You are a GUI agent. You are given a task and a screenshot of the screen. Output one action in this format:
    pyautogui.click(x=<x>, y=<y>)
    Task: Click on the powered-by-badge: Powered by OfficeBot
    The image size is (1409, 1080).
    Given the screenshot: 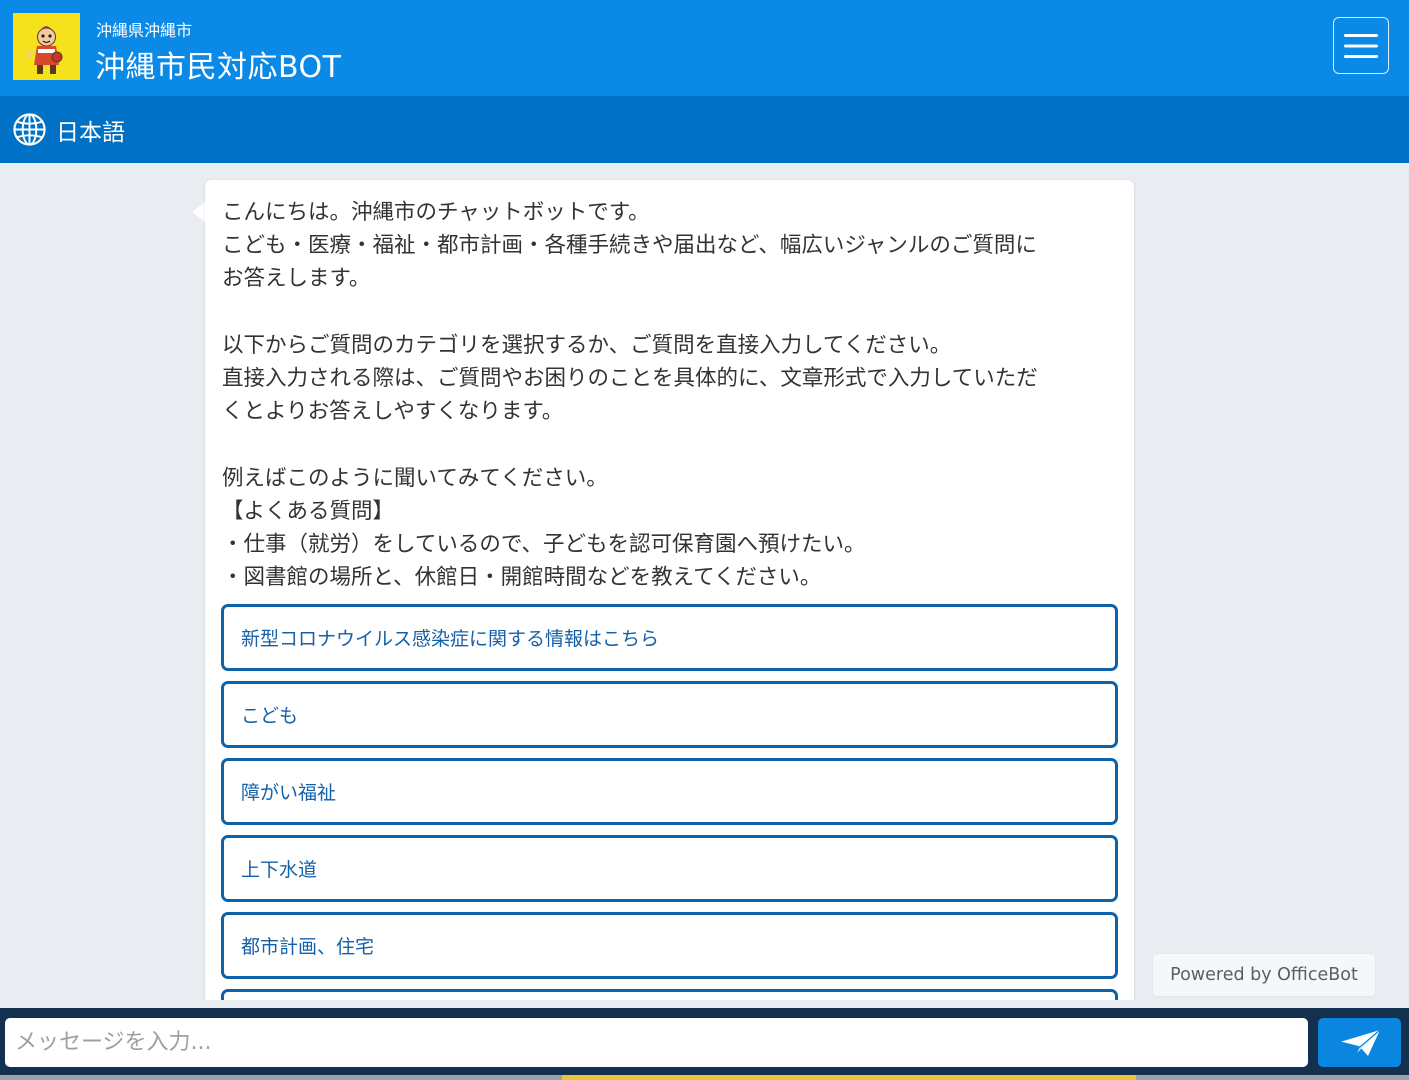 What is the action you would take?
    pyautogui.click(x=1264, y=975)
    